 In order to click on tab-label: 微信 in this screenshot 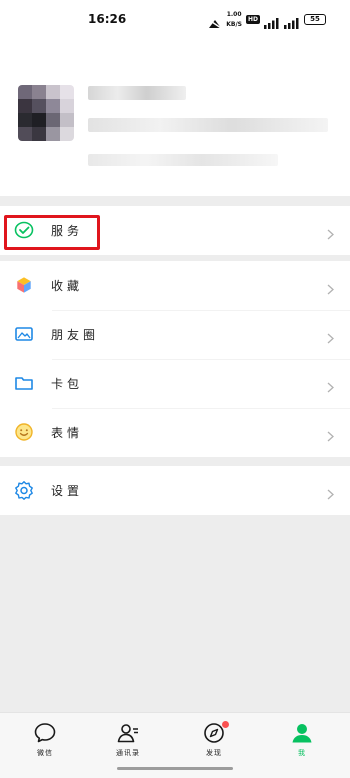, I will do `click(45, 753)`.